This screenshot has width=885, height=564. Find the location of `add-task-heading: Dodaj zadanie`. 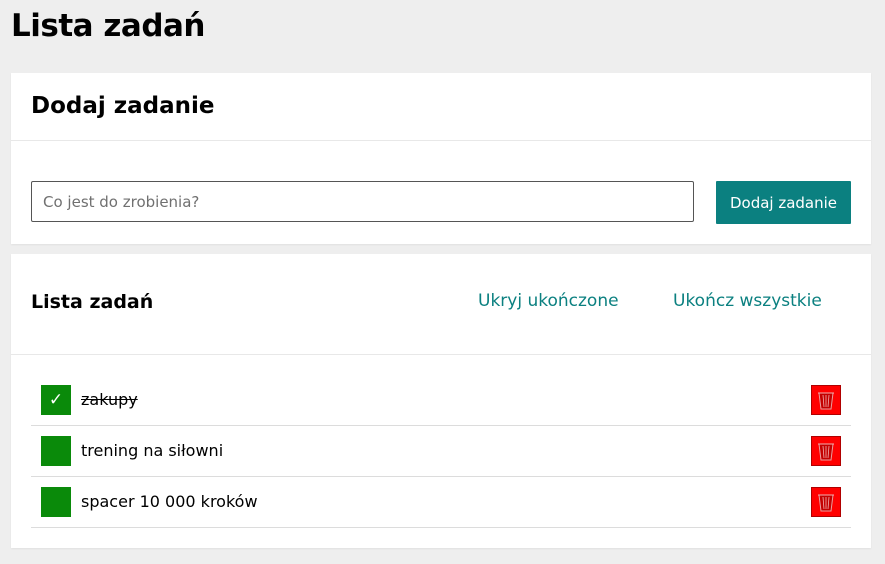

add-task-heading: Dodaj zadanie is located at coordinates (123, 106).